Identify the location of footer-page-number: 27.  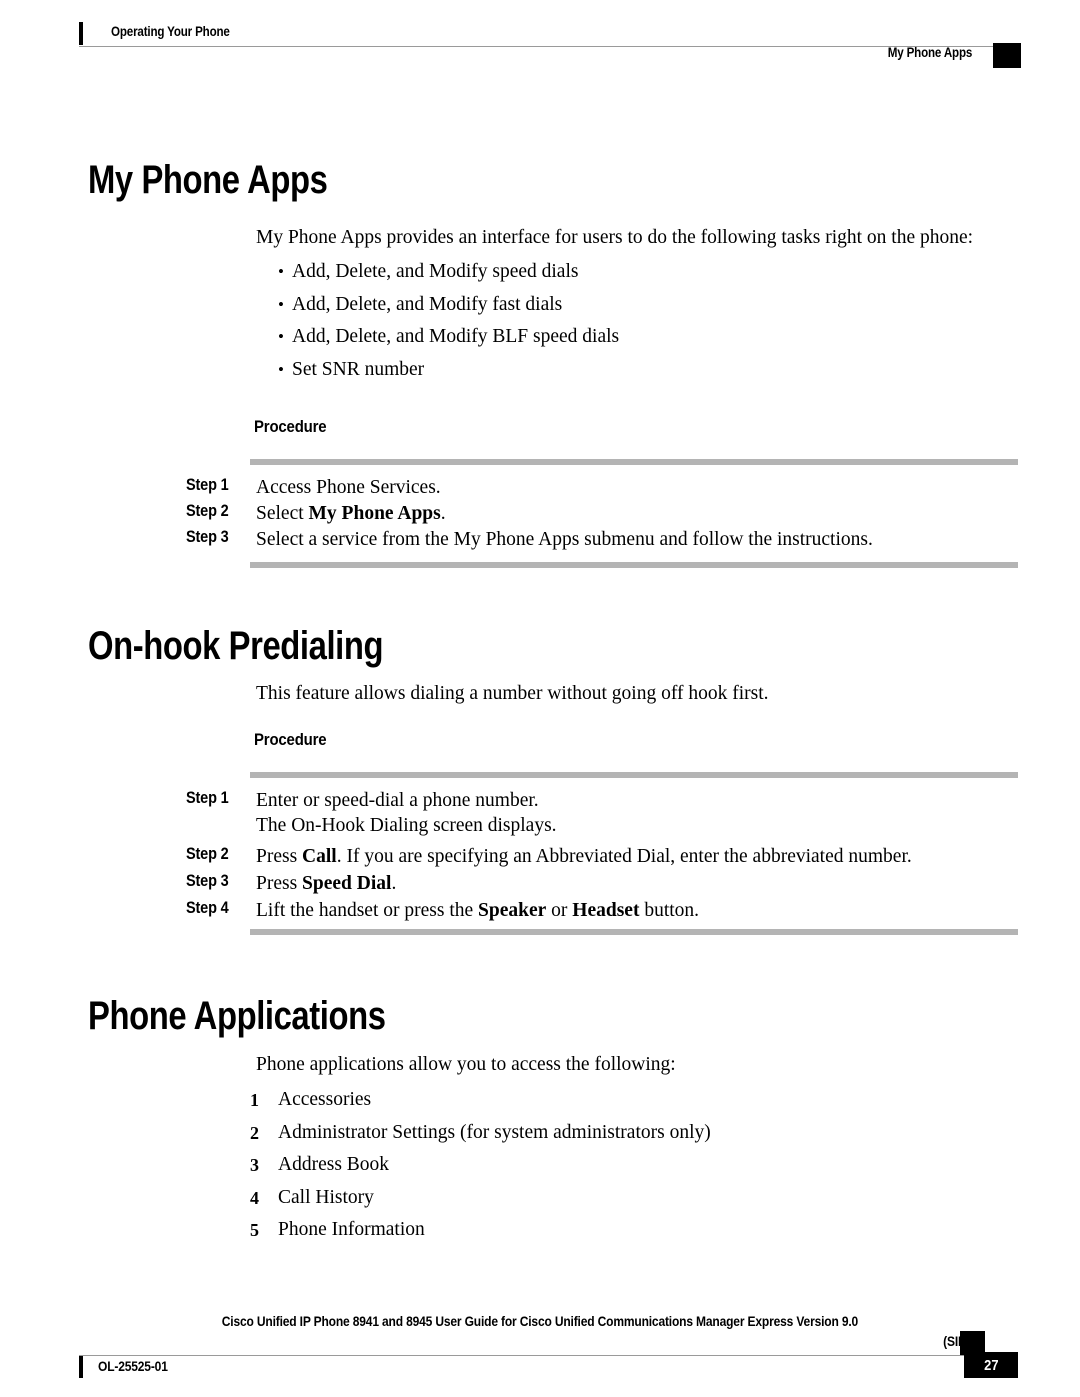
(991, 1365).